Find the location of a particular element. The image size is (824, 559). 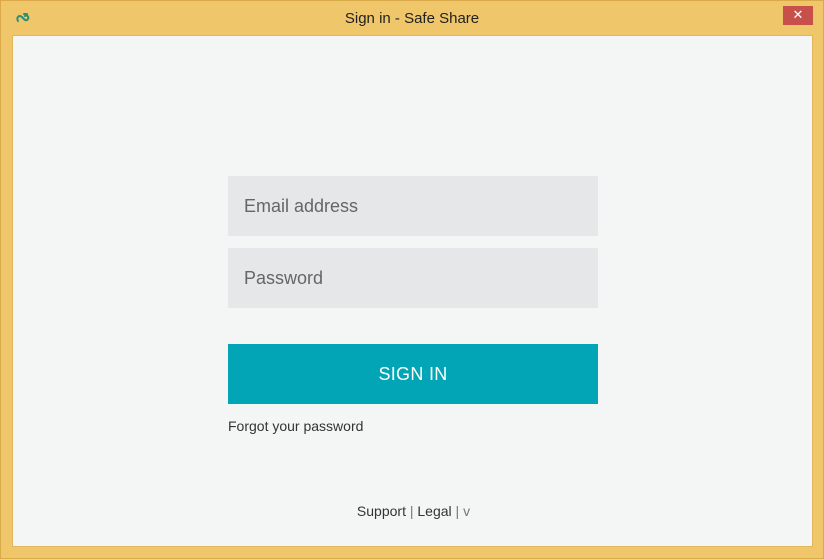

legal-link: Legal is located at coordinates (434, 511).